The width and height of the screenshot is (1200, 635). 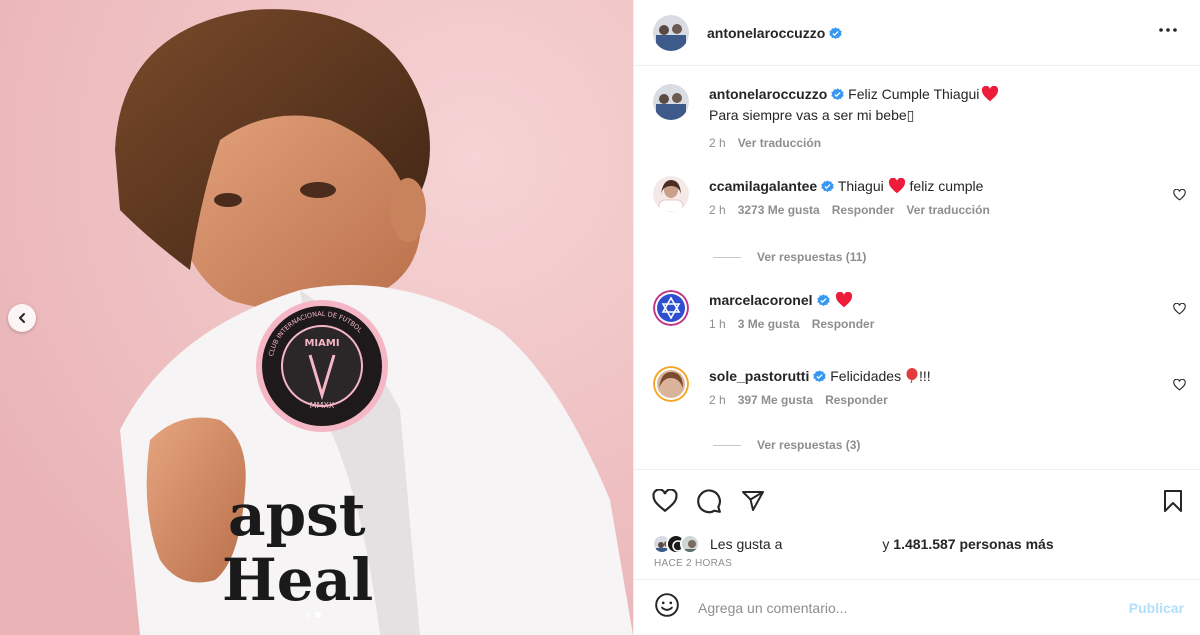 I want to click on comment-text: marcelacoronel, so click(x=947, y=300).